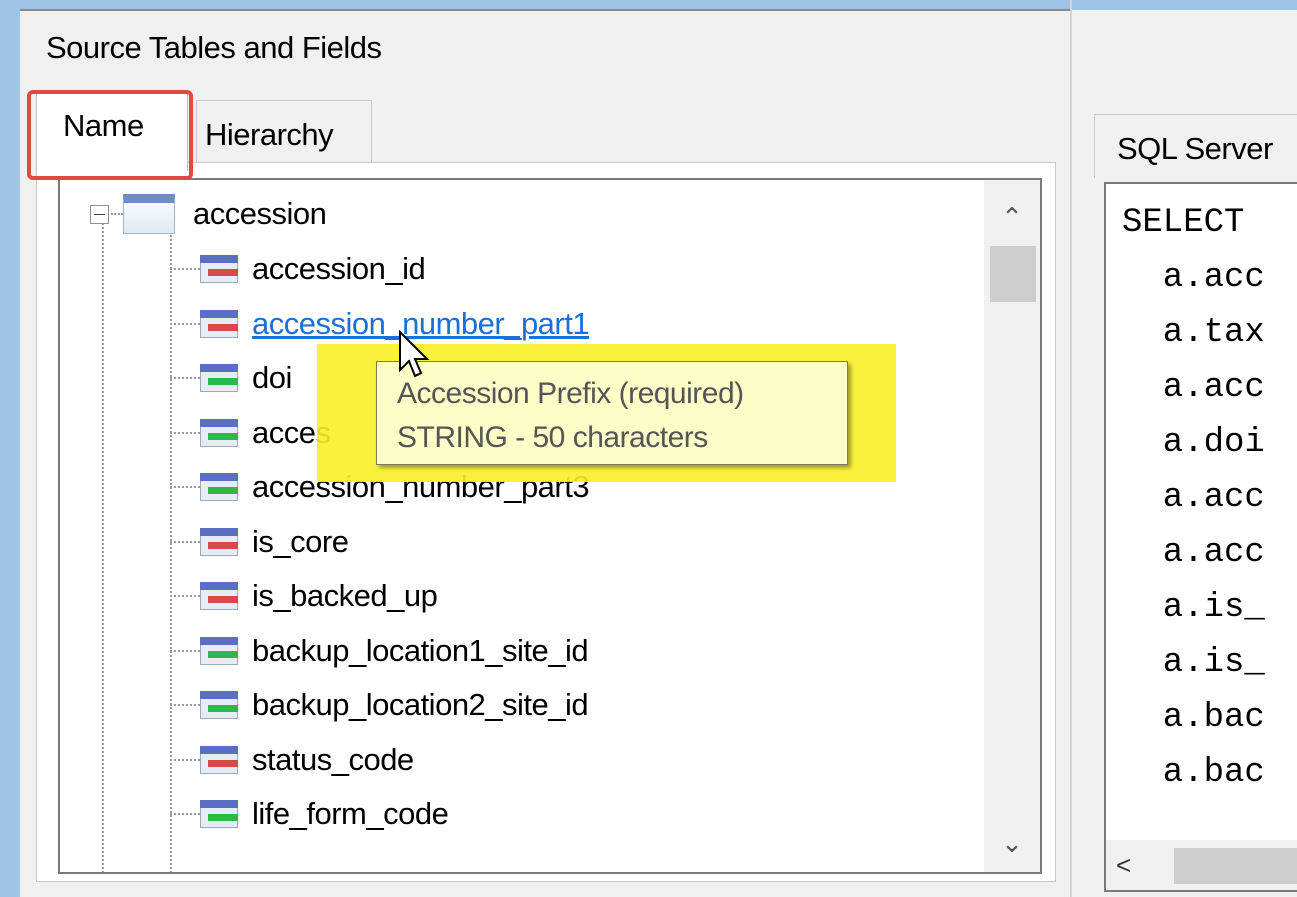  I want to click on scroll-up-icon: ⌃, so click(1012, 217).